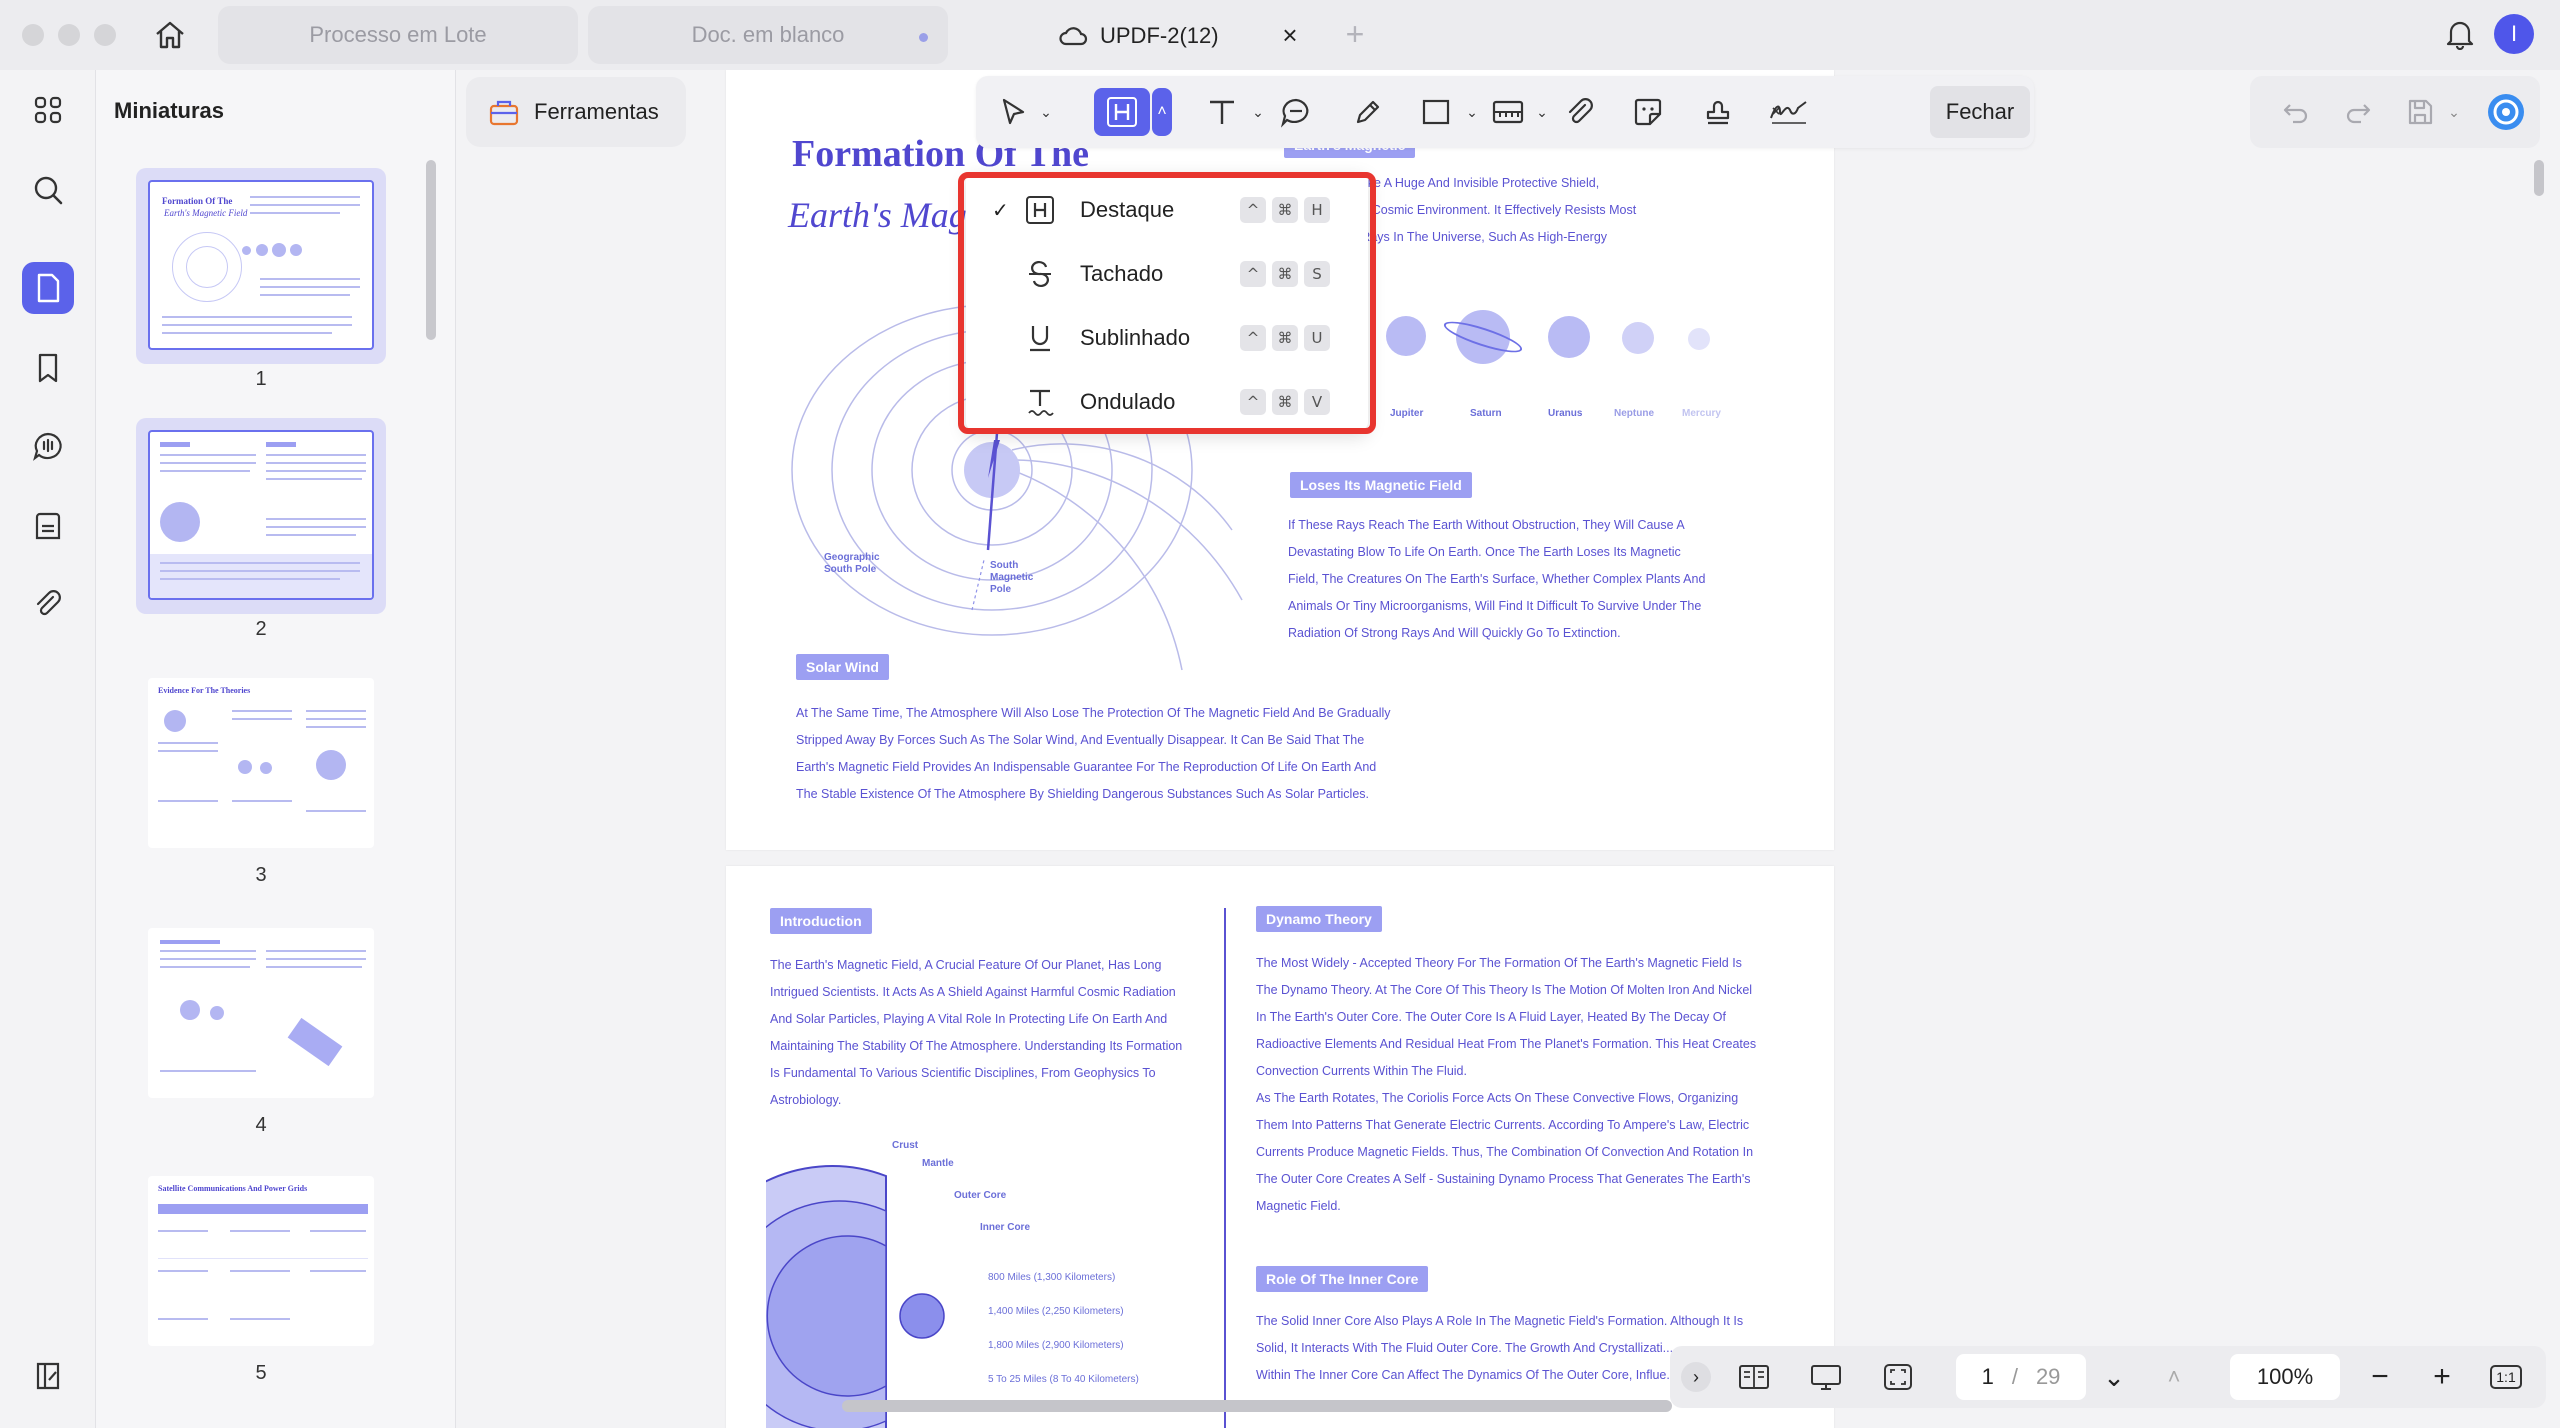 The height and width of the screenshot is (1428, 2560). I want to click on document-stack-icon, so click(48, 526).